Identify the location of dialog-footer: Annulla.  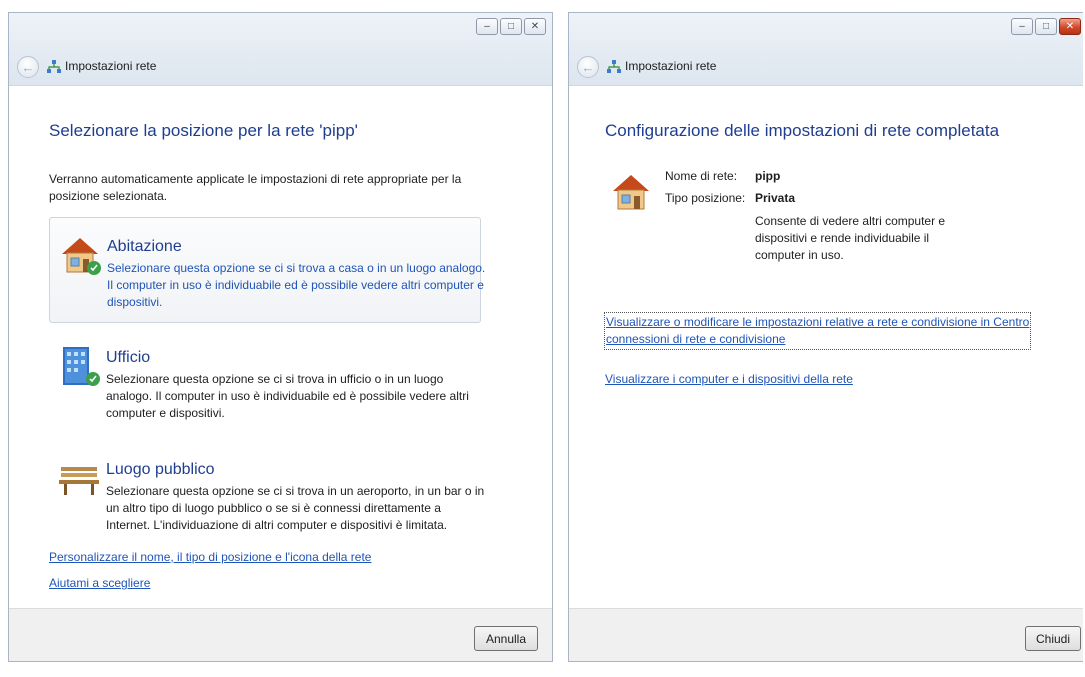
(280, 634).